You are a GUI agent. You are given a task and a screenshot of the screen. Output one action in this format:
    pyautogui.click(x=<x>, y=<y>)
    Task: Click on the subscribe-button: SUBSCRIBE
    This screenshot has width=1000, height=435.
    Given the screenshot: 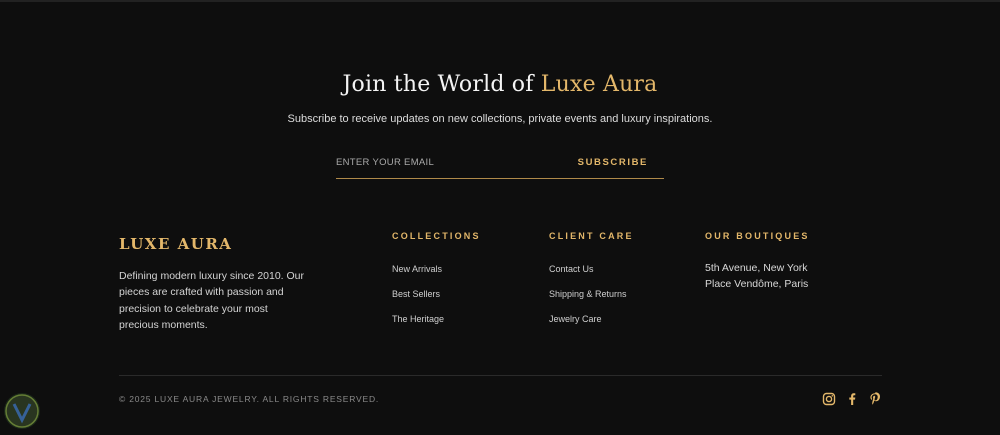 What is the action you would take?
    pyautogui.click(x=613, y=162)
    